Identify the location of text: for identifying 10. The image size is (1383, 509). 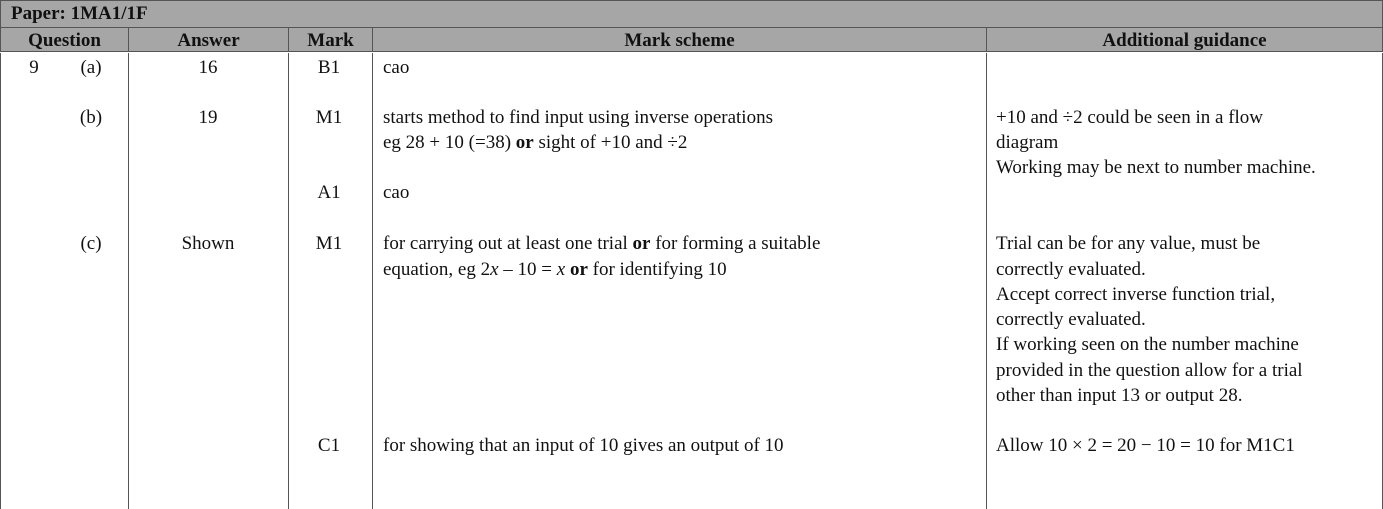
(657, 269).